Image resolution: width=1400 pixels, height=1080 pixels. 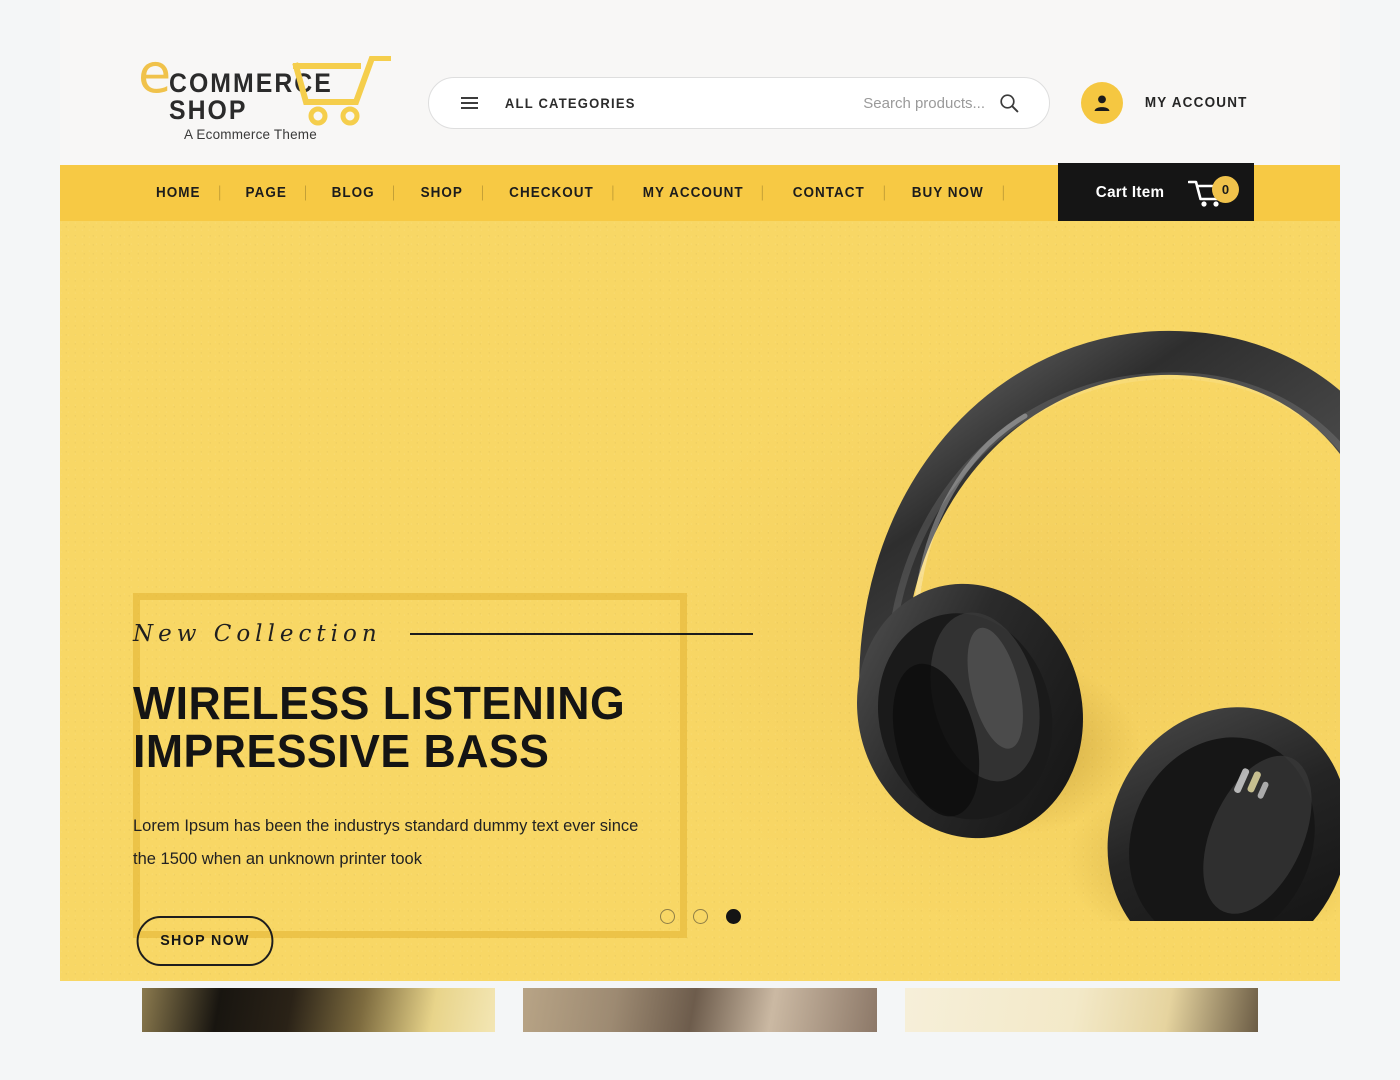 I want to click on site-logo: e COMMERCE SHOP A Ecommerce Theme, so click(x=264, y=92).